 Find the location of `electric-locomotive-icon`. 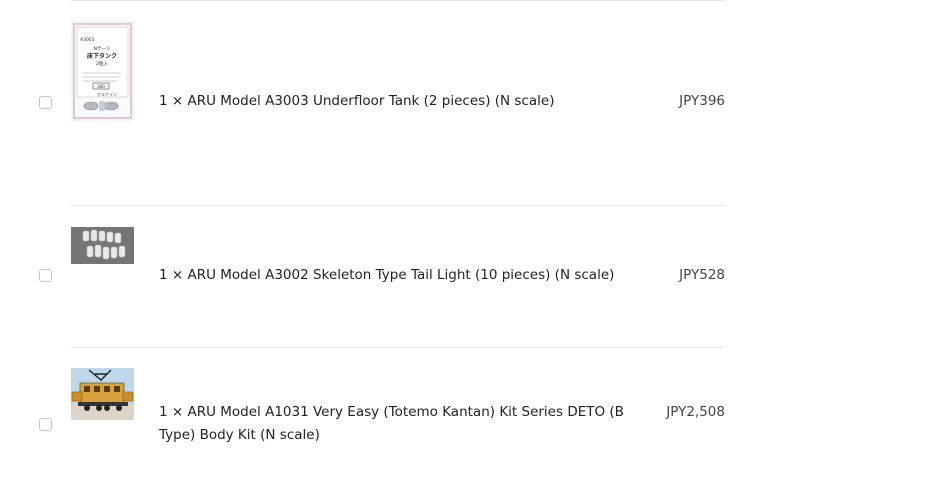

electric-locomotive-icon is located at coordinates (102, 394).